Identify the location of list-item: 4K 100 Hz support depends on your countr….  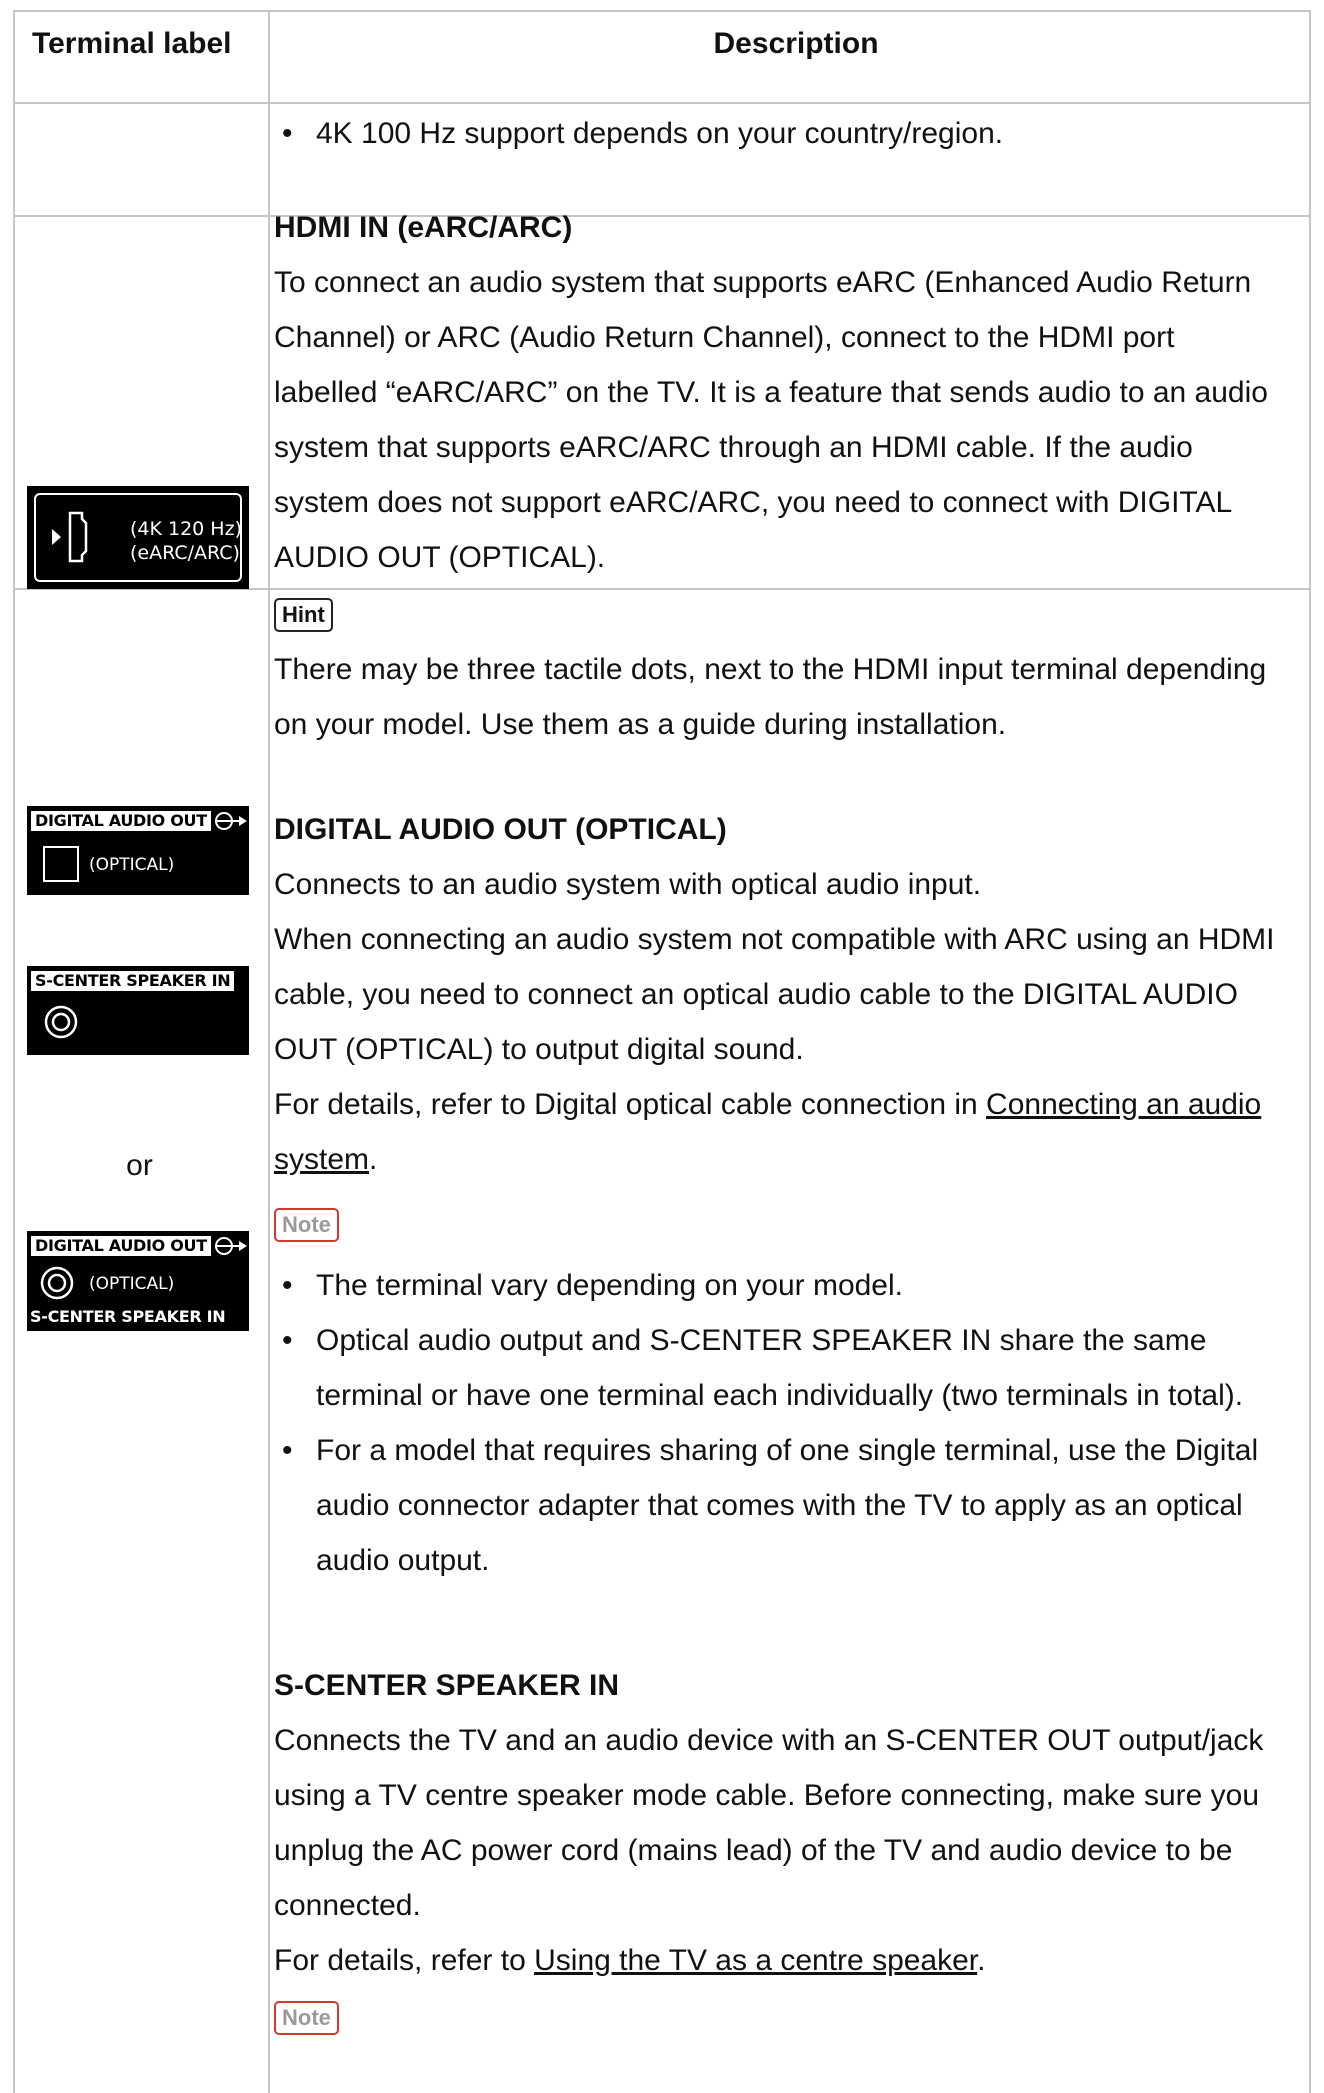
(779, 133).